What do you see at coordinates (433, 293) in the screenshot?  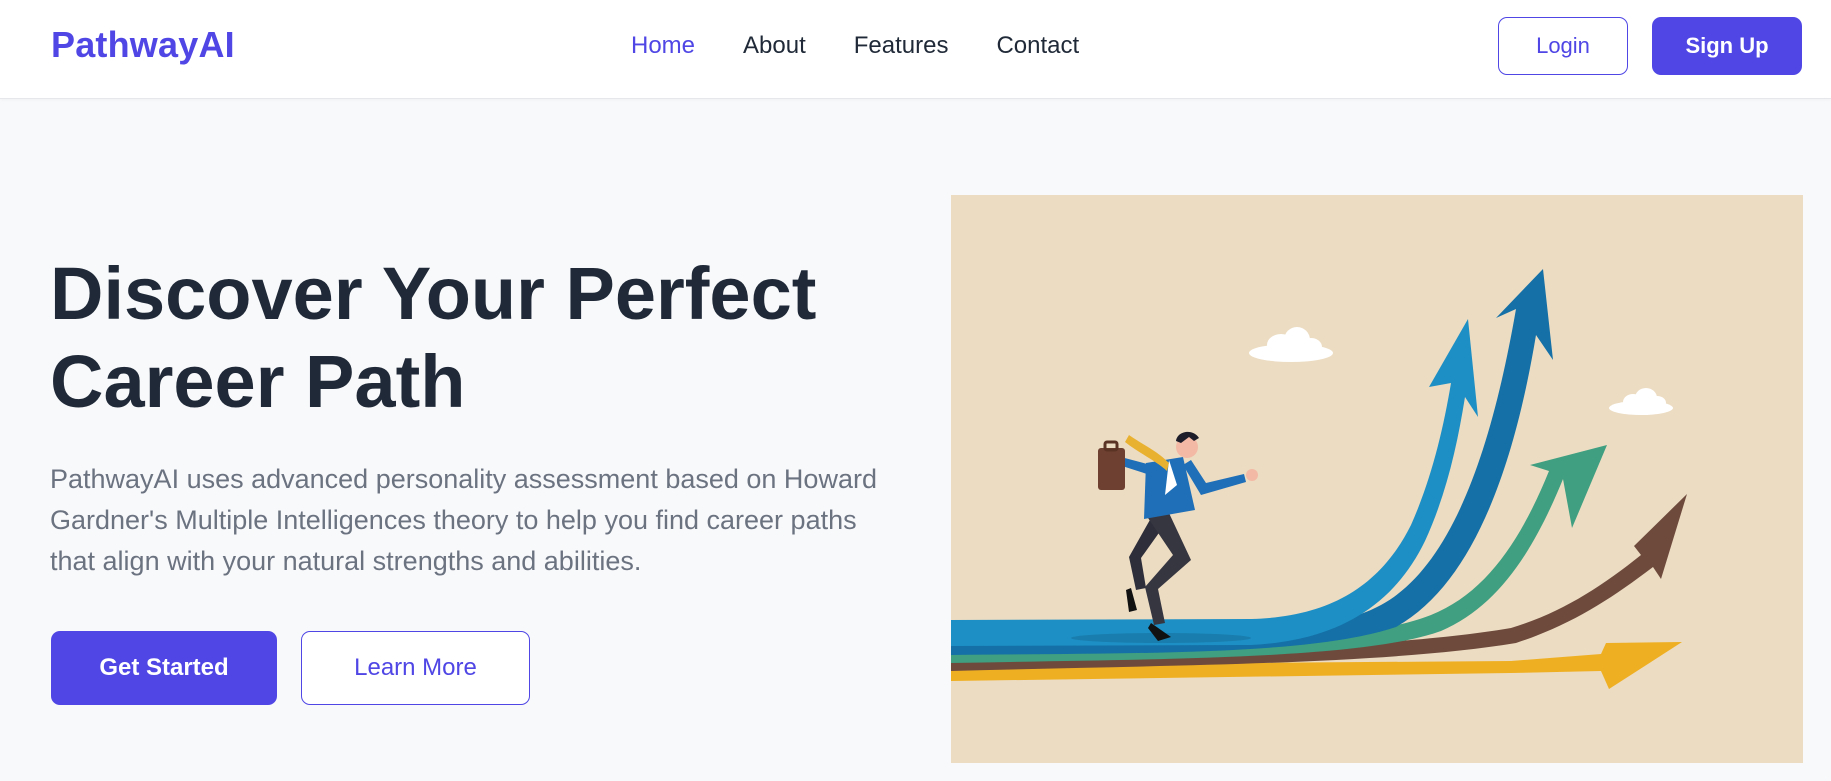 I see `hero-title-line-1: Discover Your Perfect` at bounding box center [433, 293].